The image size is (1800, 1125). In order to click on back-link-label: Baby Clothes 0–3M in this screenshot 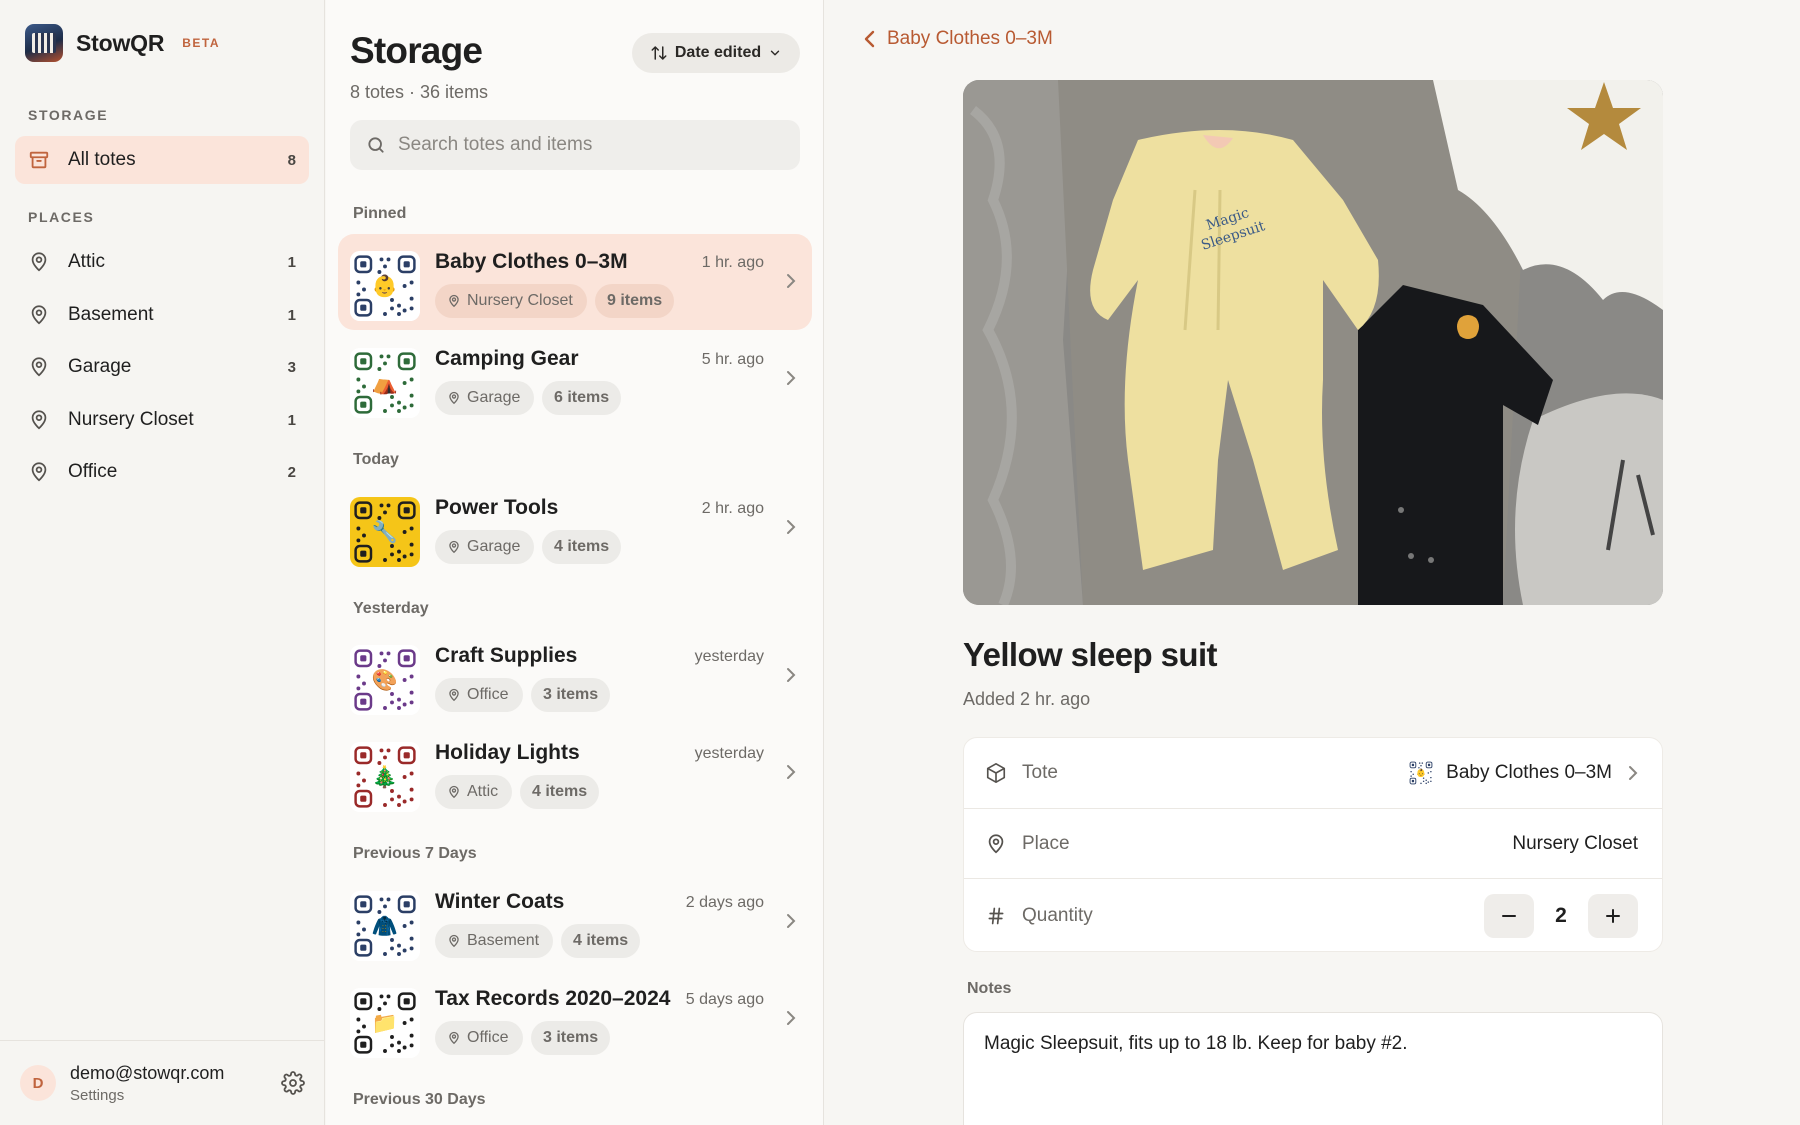, I will do `click(970, 38)`.